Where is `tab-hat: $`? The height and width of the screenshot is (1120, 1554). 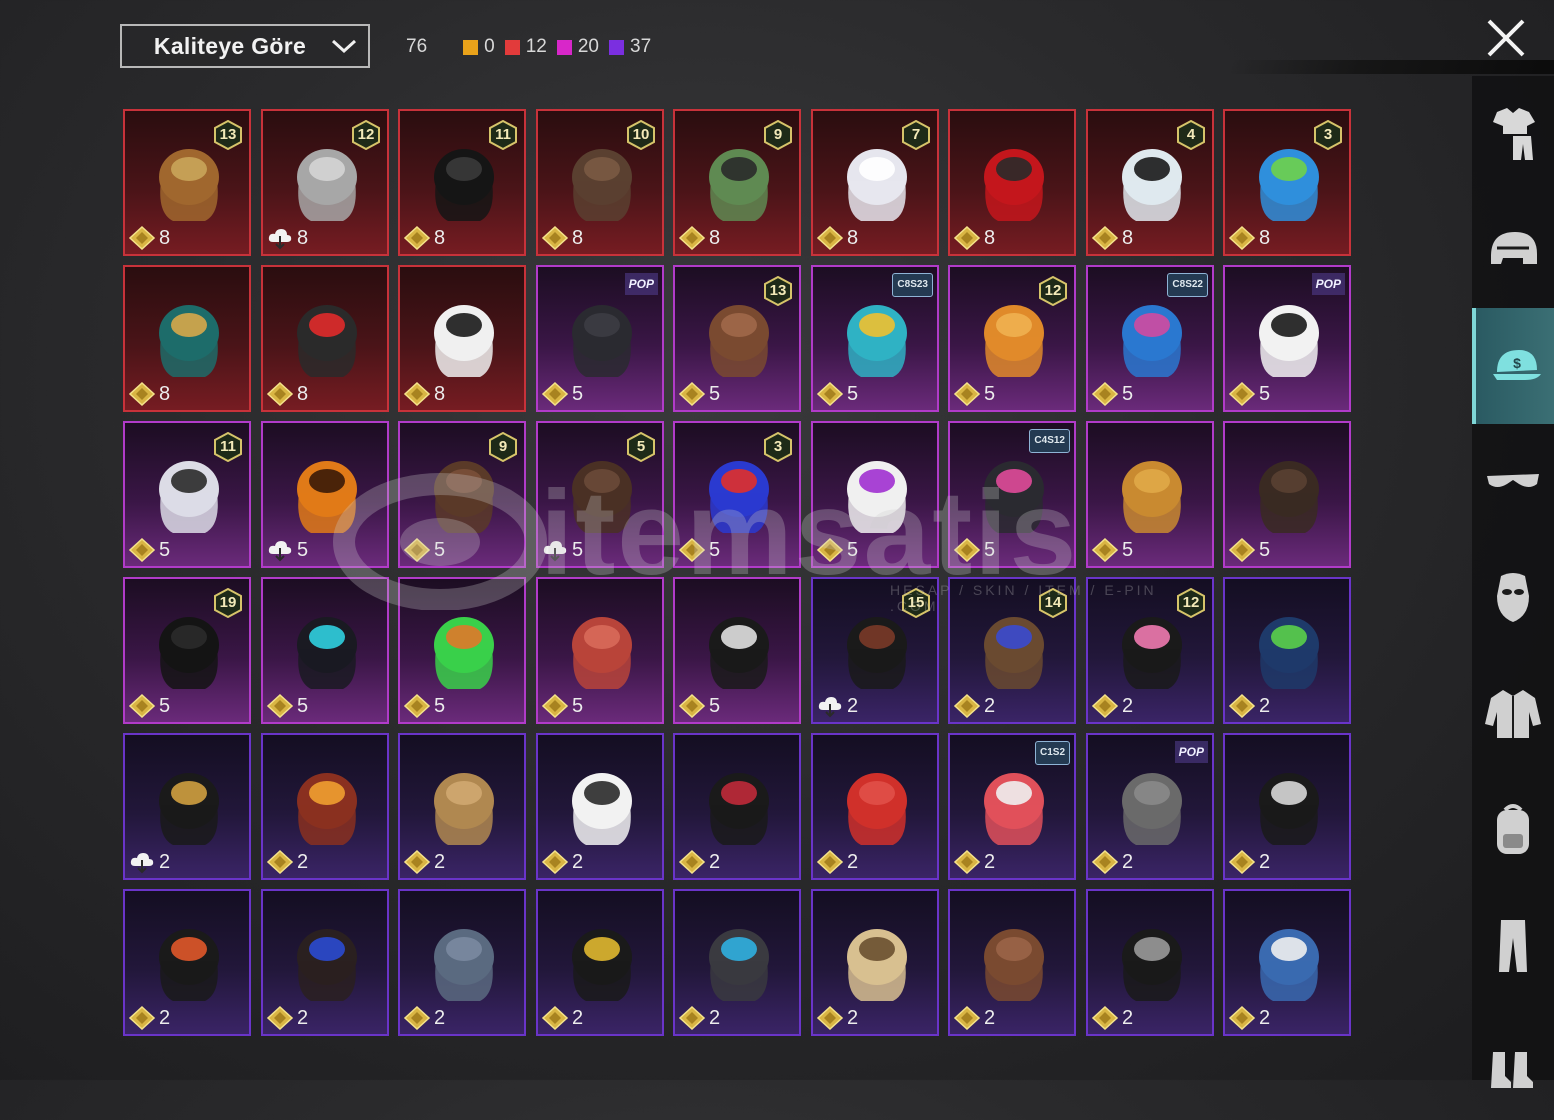 tab-hat: $ is located at coordinates (1513, 366).